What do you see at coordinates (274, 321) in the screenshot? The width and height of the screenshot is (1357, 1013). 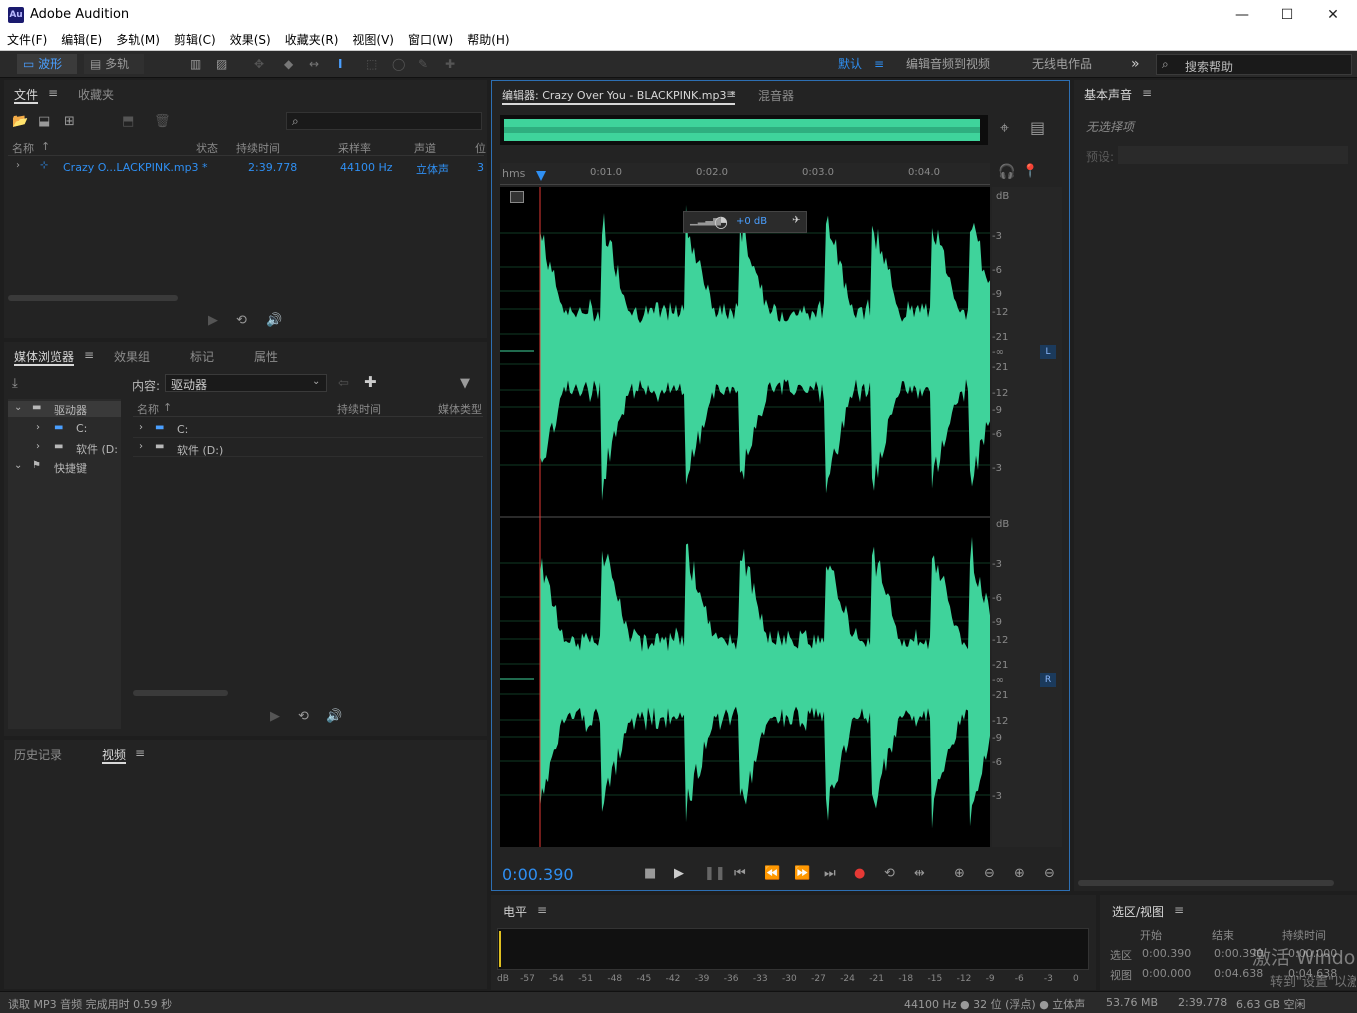 I see `auto-play-icon: 🔊` at bounding box center [274, 321].